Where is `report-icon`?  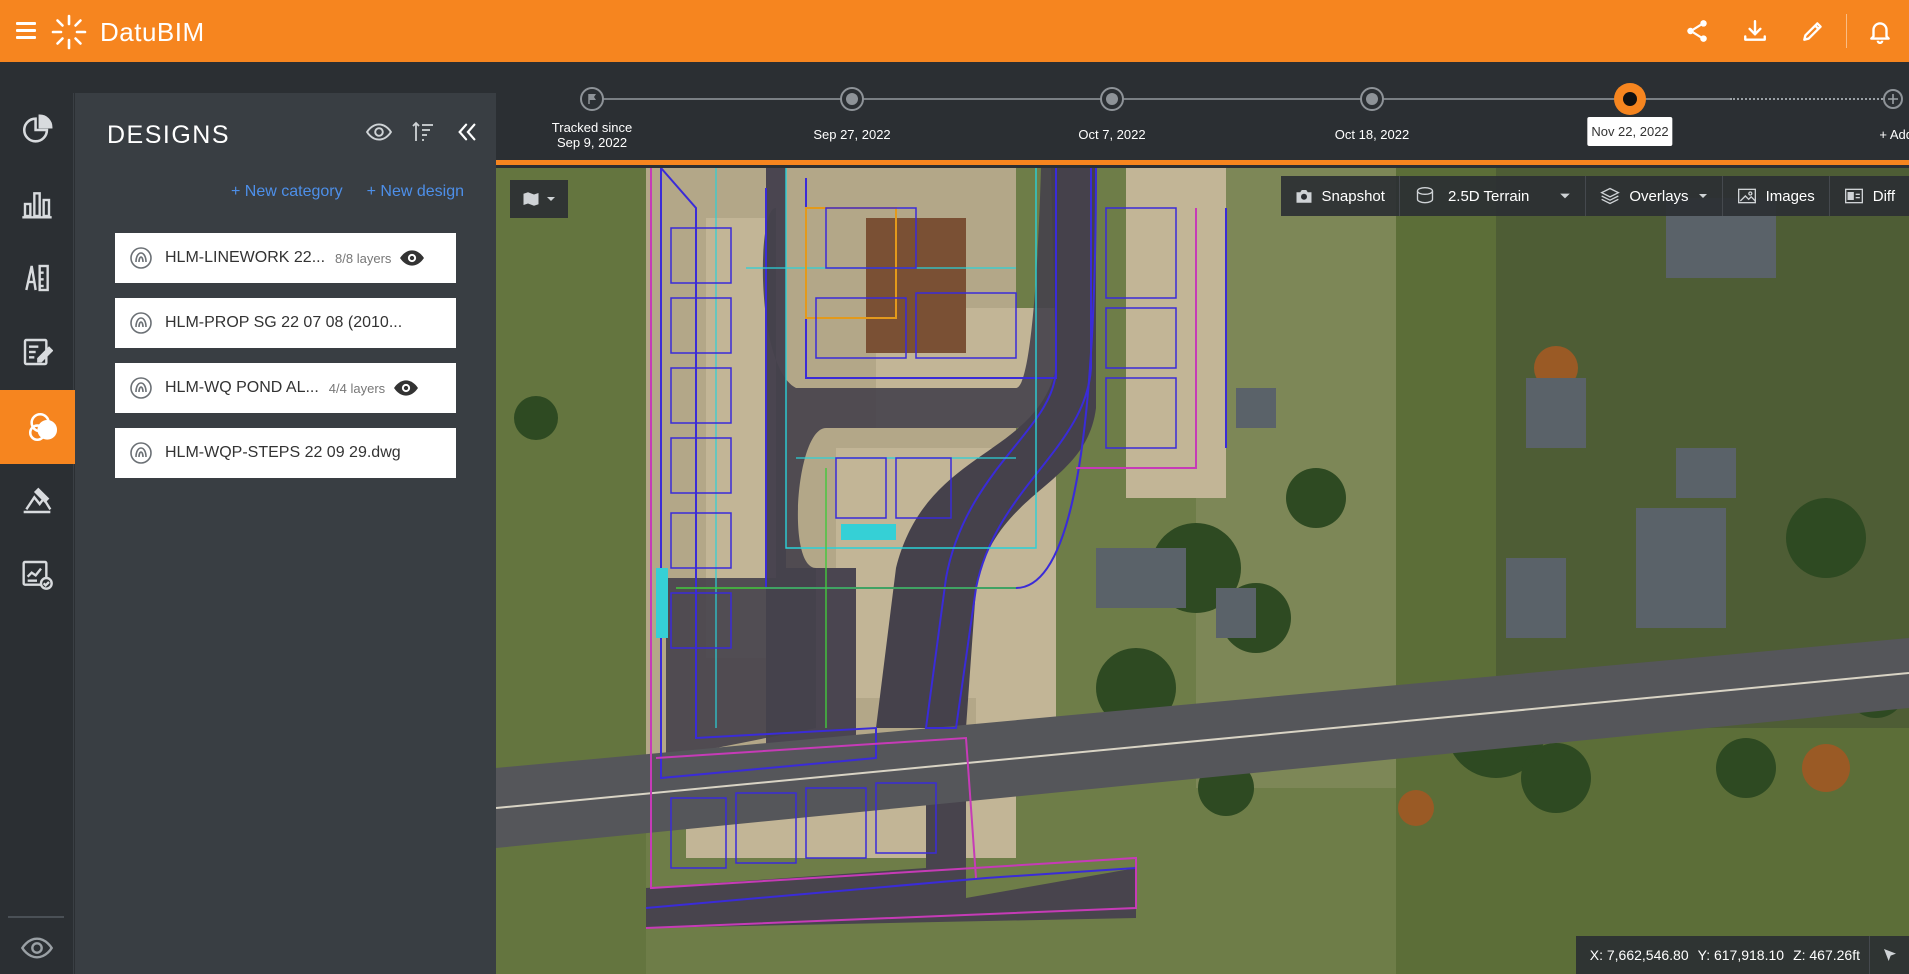 report-icon is located at coordinates (38, 352).